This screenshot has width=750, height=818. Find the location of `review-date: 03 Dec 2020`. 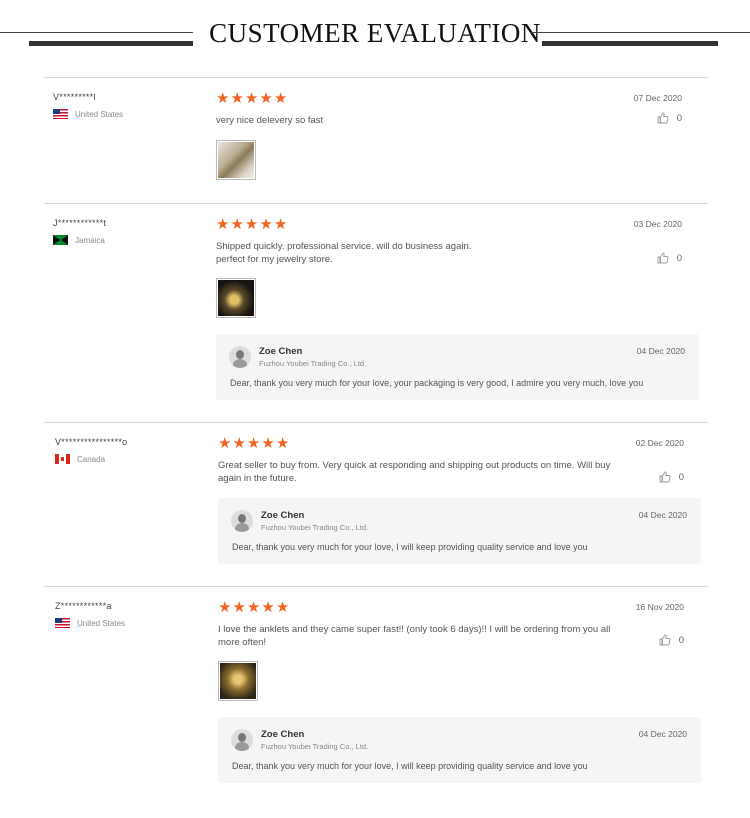

review-date: 03 Dec 2020 is located at coordinates (657, 224).